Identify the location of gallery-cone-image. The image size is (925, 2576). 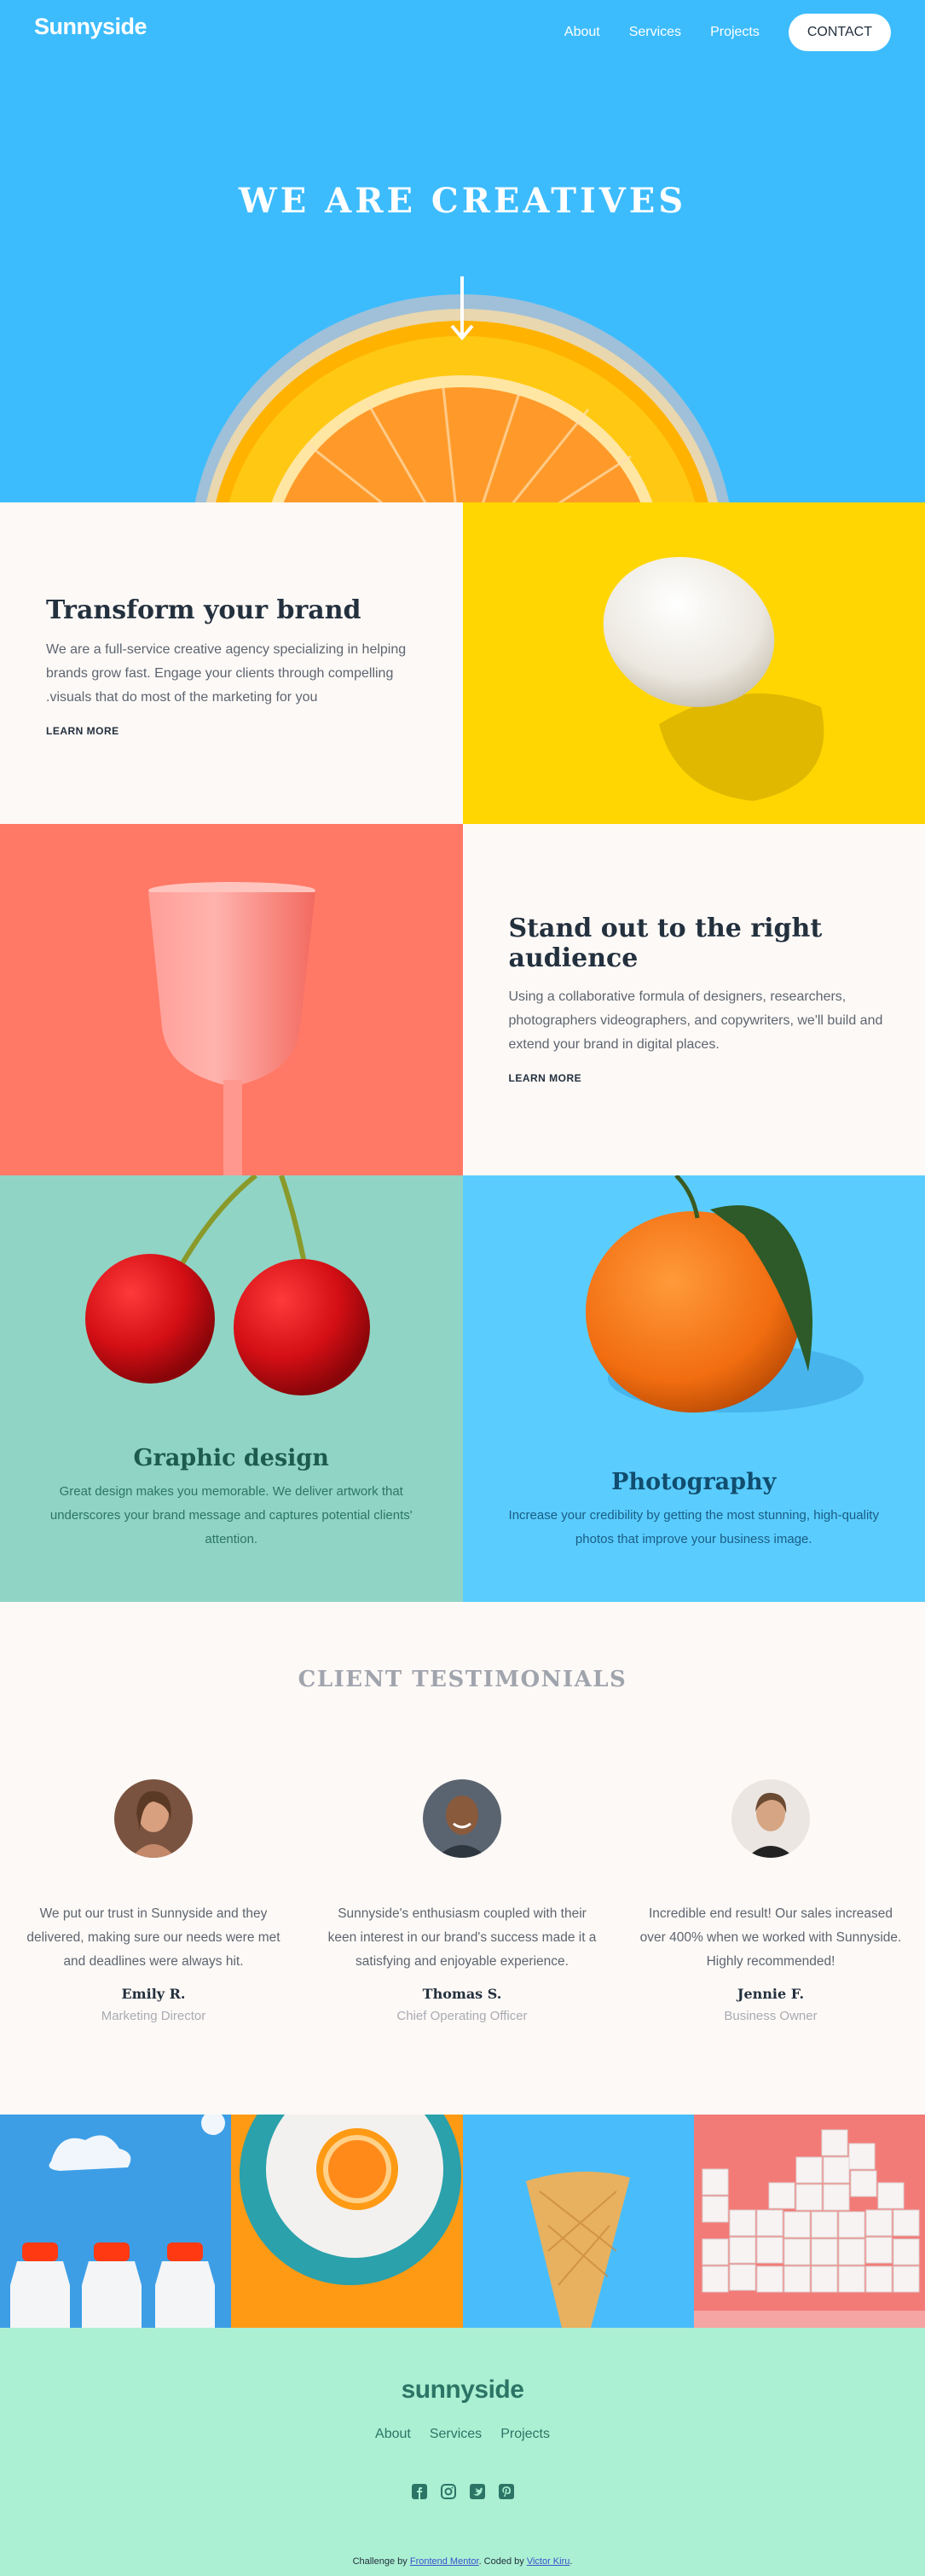
(578, 2221).